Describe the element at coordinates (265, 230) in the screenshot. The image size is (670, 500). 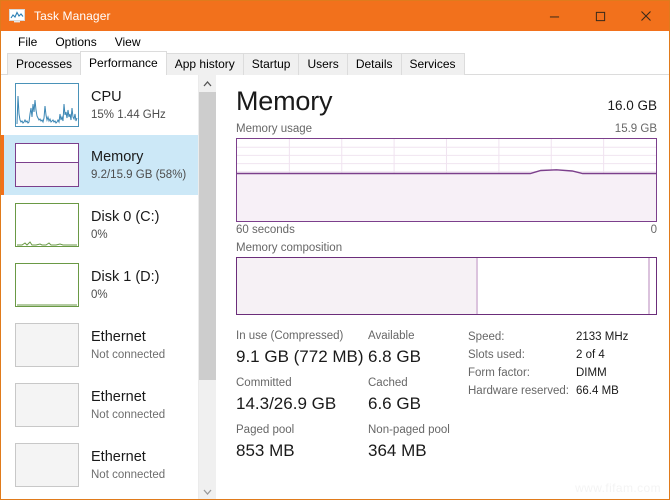
I see `axis-label-left: 60 seconds` at that location.